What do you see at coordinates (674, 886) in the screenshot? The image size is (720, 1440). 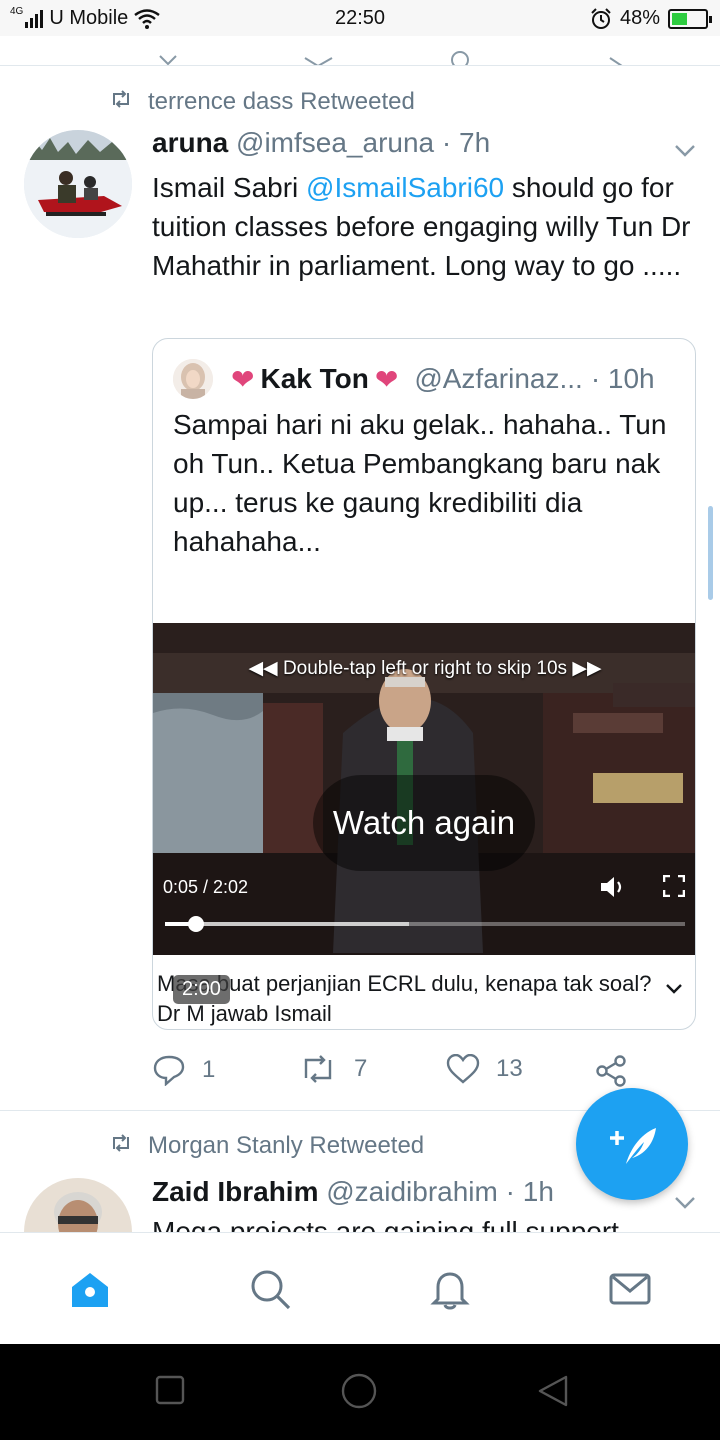 I see `fullscreen-icon` at bounding box center [674, 886].